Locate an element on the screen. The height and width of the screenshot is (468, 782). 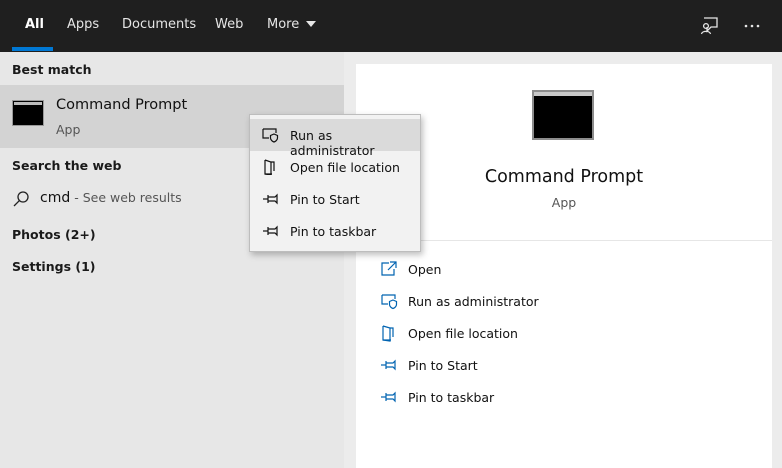
action-pin-to-start: Pin to Start is located at coordinates (570, 366).